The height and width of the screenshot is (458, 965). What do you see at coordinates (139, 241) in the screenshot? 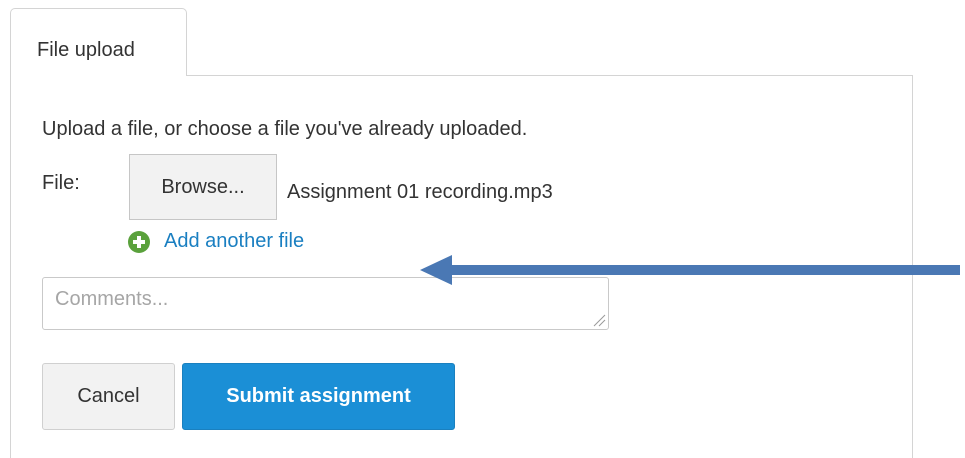
I see `plus-circle-icon` at bounding box center [139, 241].